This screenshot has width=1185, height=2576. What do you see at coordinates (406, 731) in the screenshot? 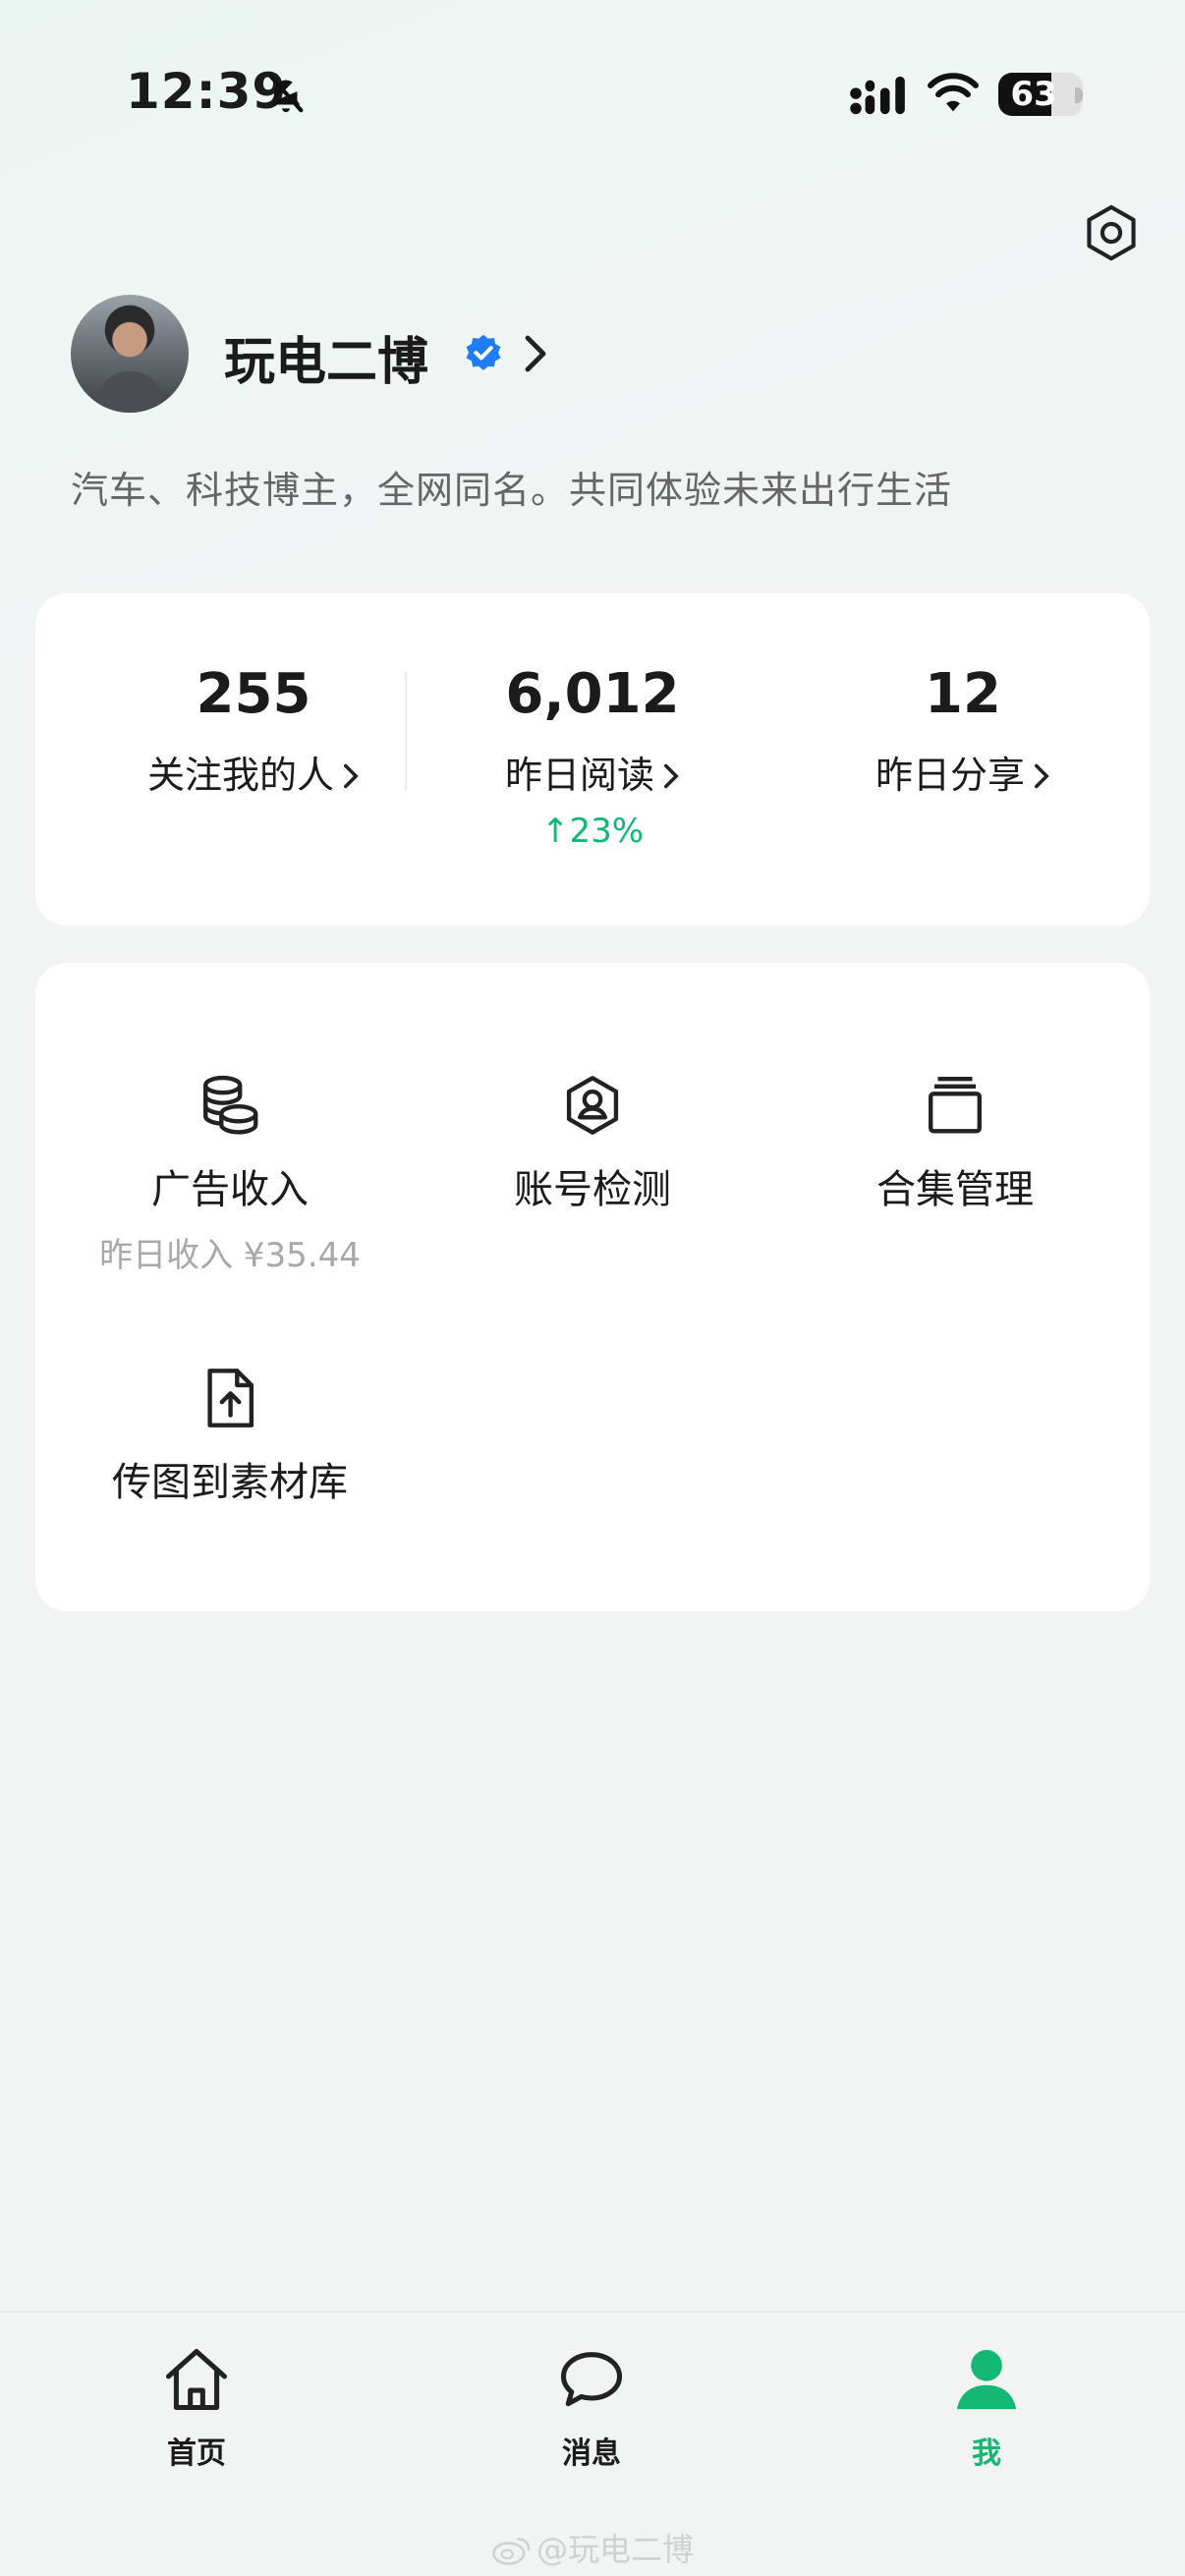
I see `stat-divider` at bounding box center [406, 731].